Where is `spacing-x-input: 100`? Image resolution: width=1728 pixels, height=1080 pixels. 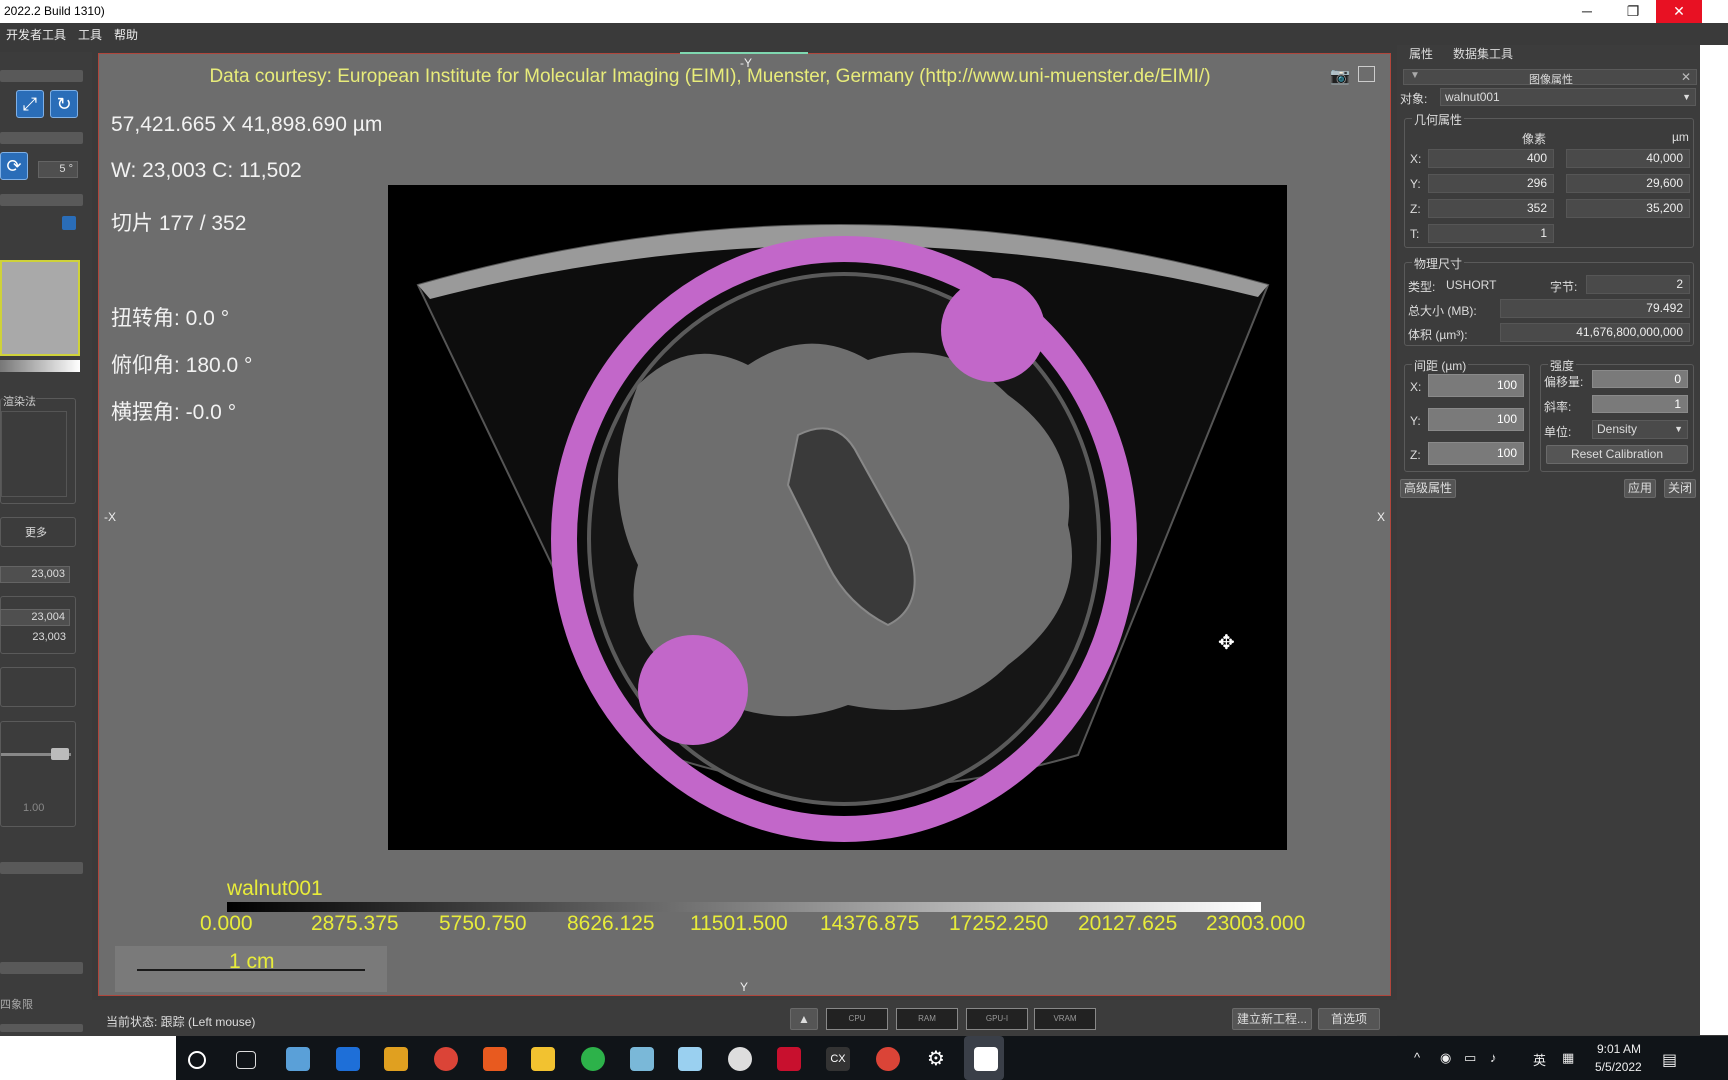 spacing-x-input: 100 is located at coordinates (1476, 385).